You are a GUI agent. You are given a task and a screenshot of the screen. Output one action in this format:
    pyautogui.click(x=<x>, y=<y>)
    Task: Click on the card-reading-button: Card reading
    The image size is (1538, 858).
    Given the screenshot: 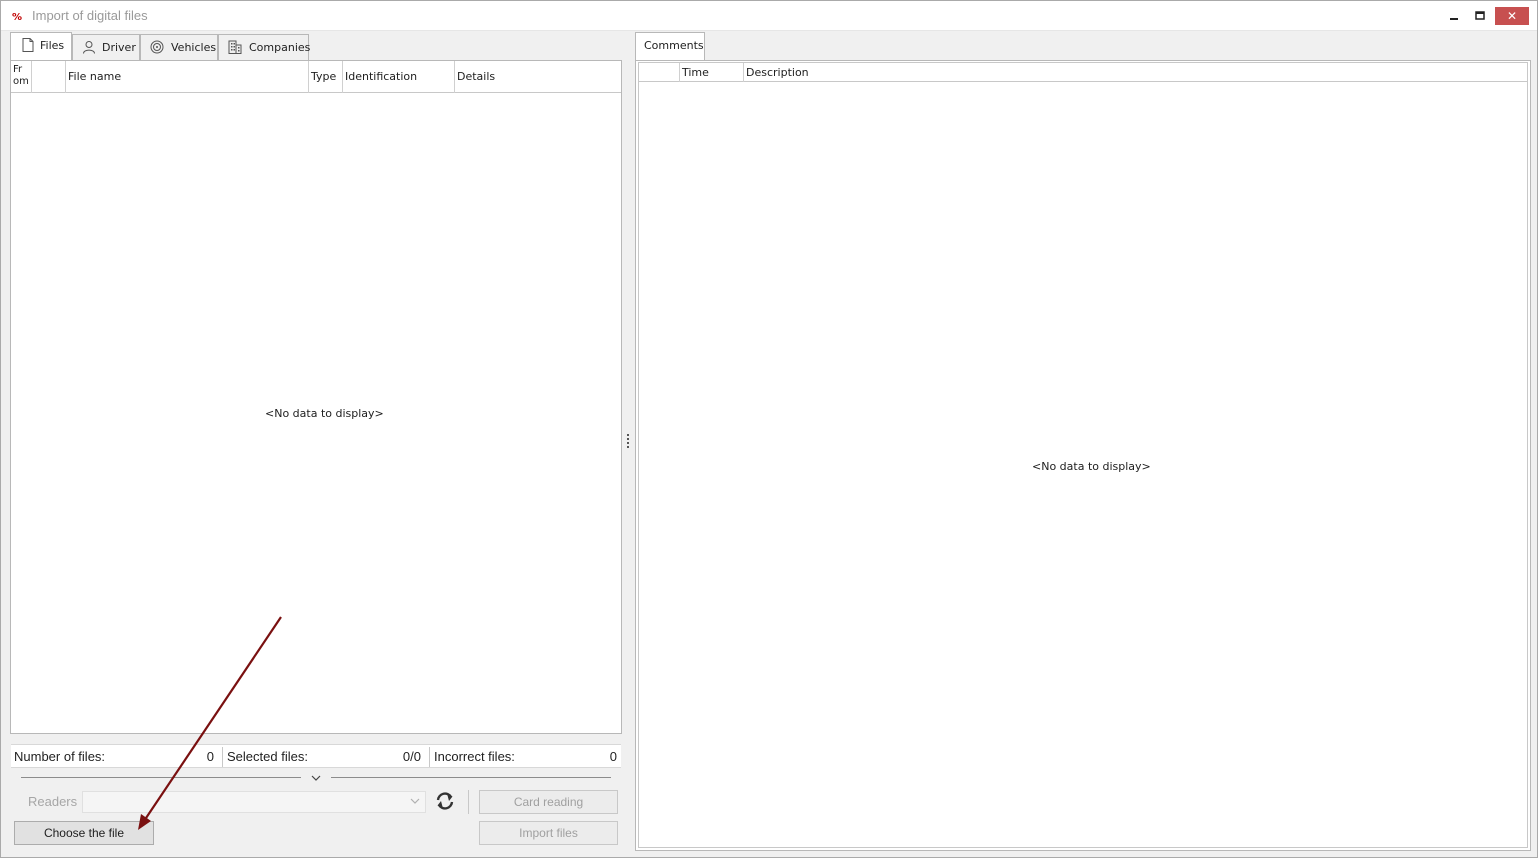 What is the action you would take?
    pyautogui.click(x=548, y=802)
    